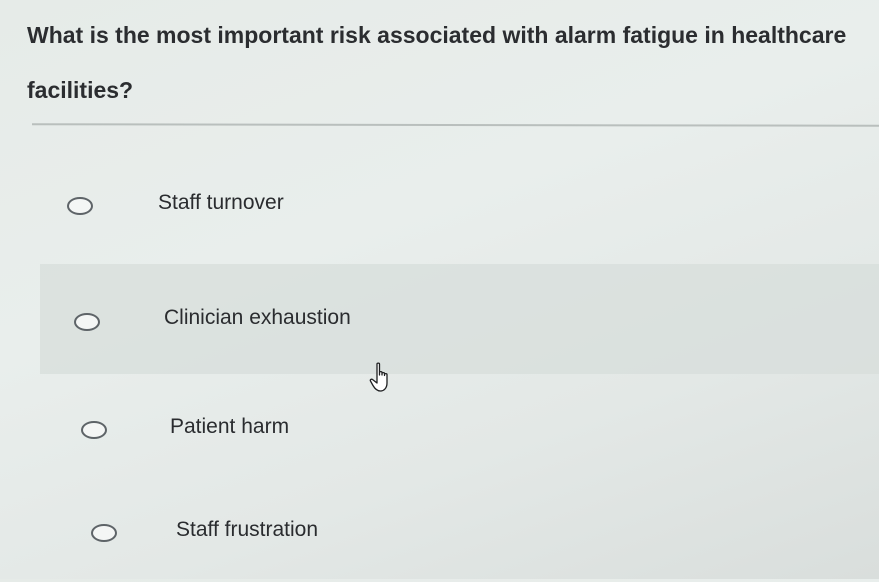  Describe the element at coordinates (247, 529) in the screenshot. I see `option-label: Staff frustration` at that location.